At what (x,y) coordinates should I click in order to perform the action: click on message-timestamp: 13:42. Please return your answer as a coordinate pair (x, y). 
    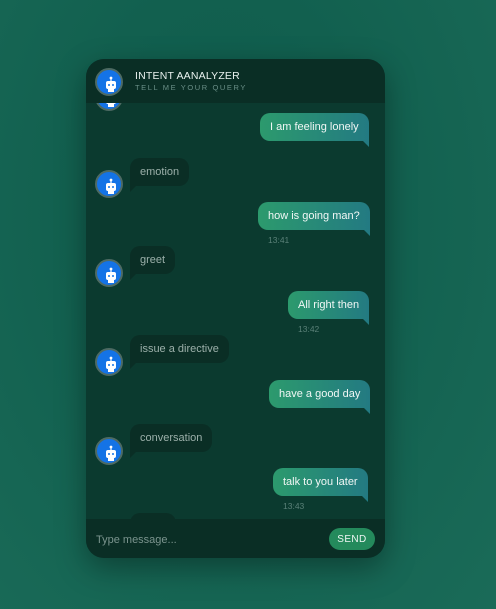
    Looking at the image, I should click on (309, 329).